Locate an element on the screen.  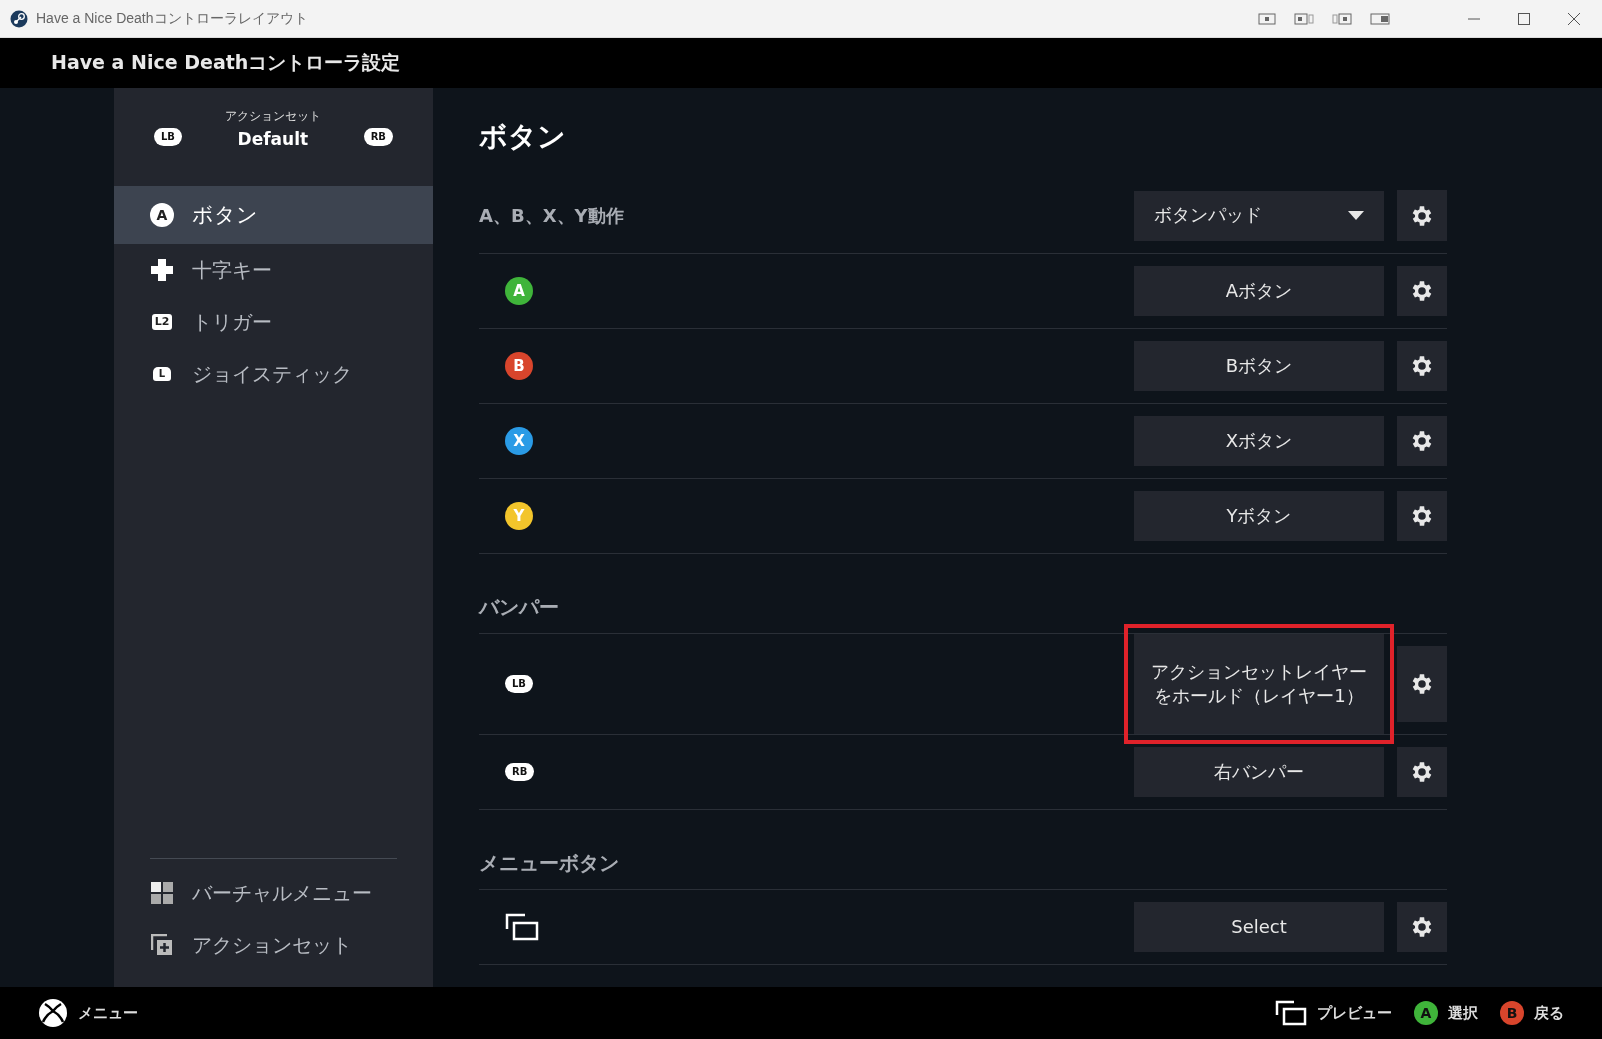
hint-label: プレビュー is located at coordinates (1354, 1013).